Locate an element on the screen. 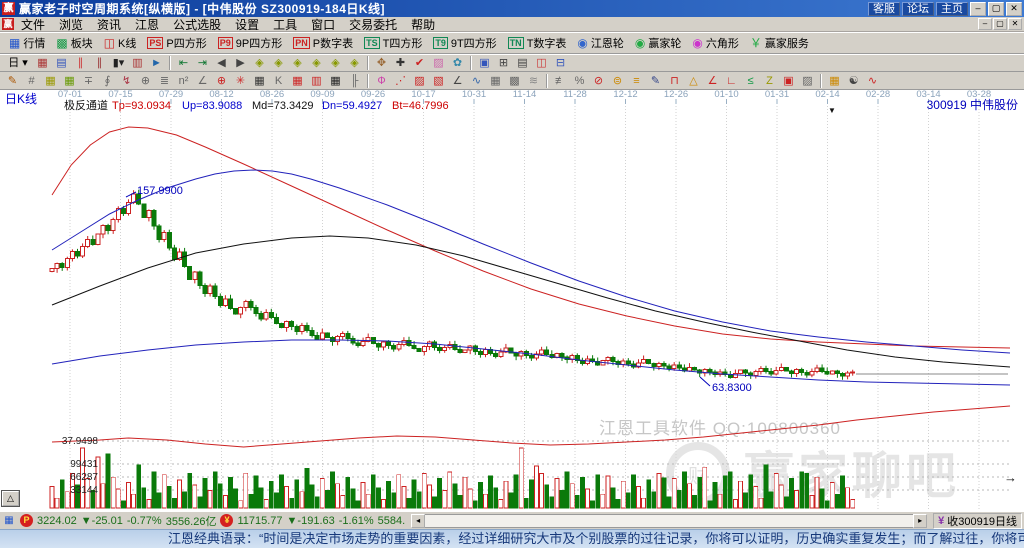 Image resolution: width=1024 pixels, height=548 pixels. menu-文件: 文件 is located at coordinates (33, 24).